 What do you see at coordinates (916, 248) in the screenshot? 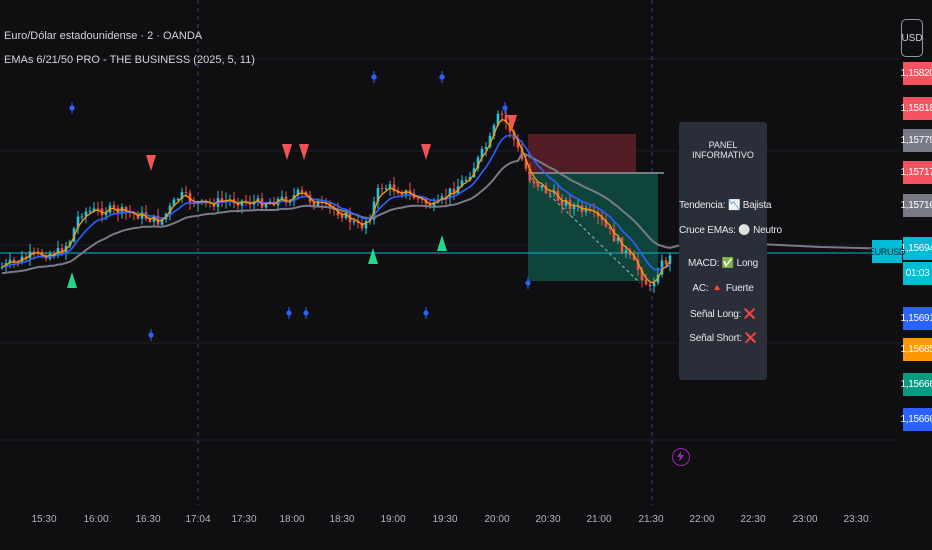
I see `price-label: 1,15694` at bounding box center [916, 248].